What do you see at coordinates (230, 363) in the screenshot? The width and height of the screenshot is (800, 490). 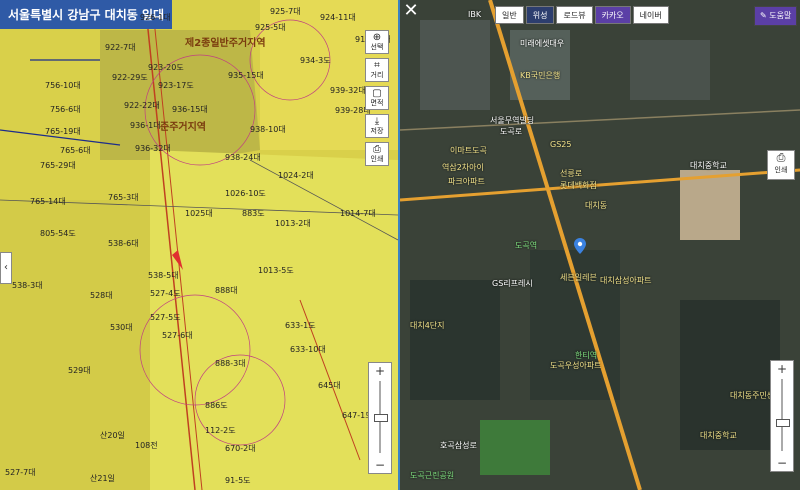 I see `parcel-number-label: 888-3대` at bounding box center [230, 363].